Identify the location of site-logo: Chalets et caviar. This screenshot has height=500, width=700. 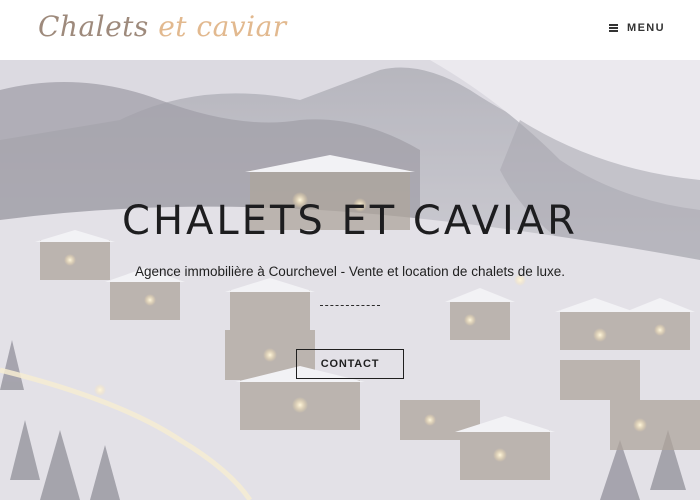
(162, 26).